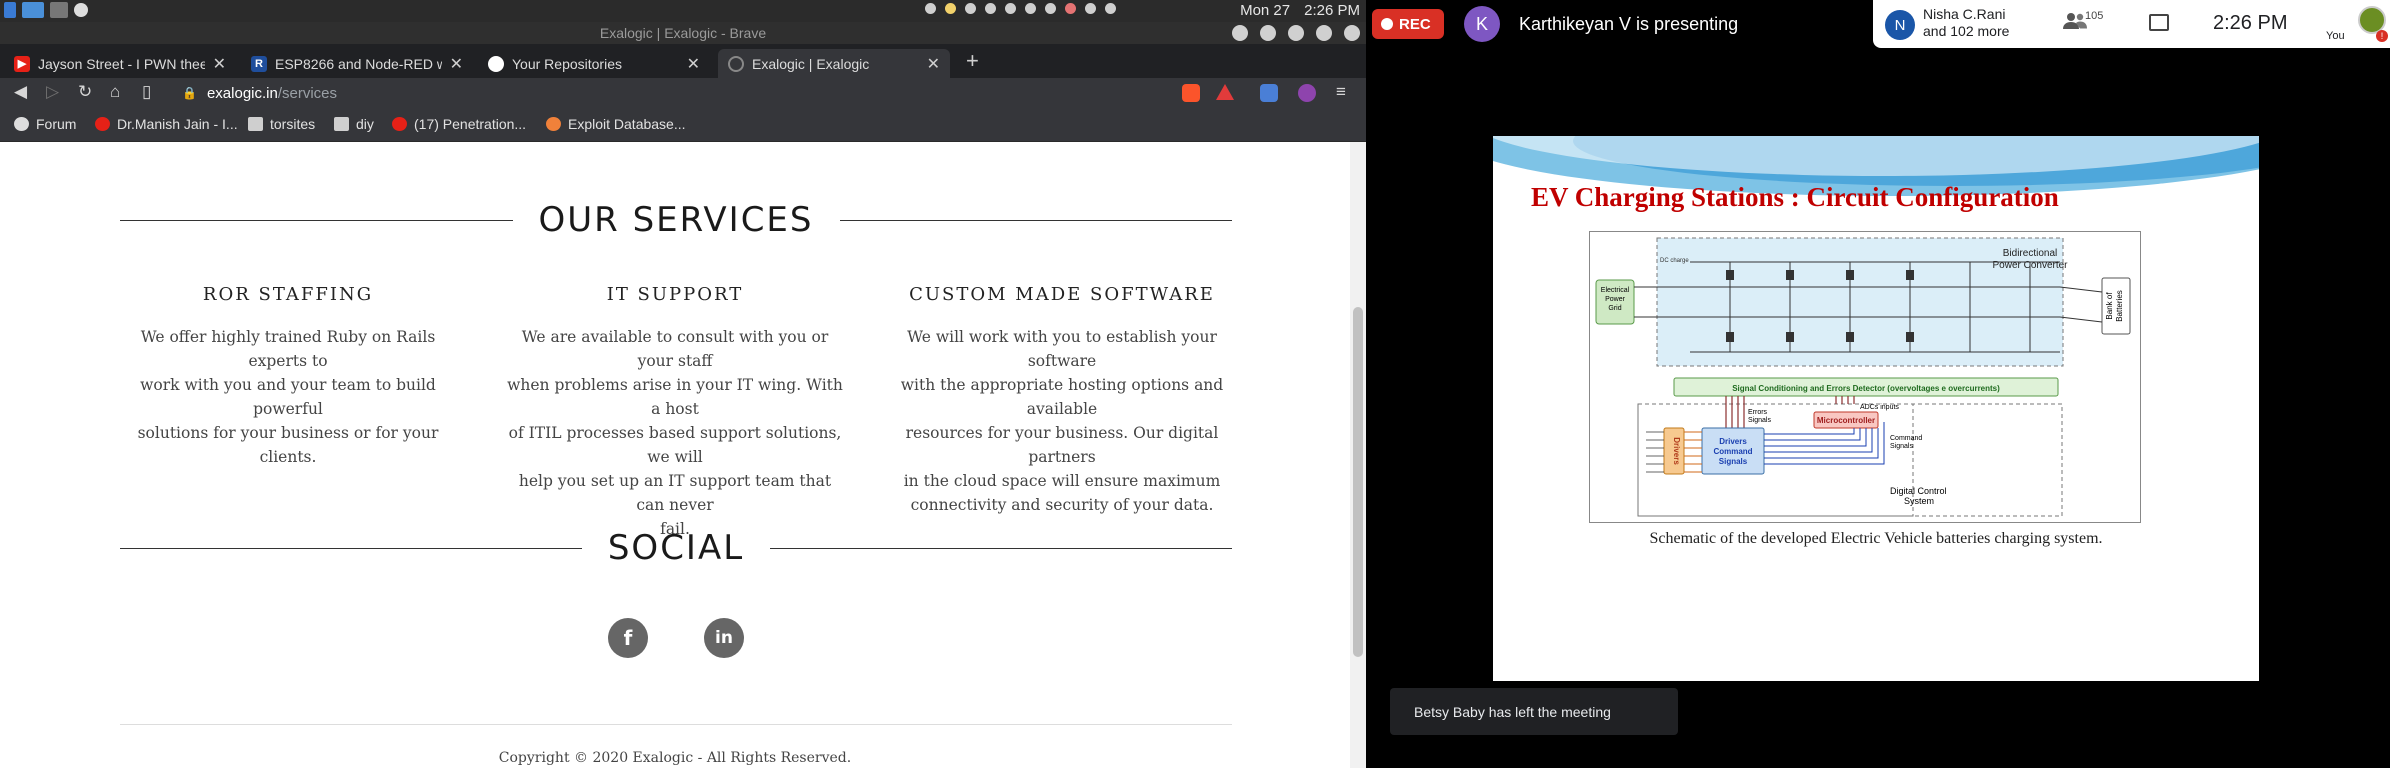 This screenshot has width=2390, height=768. What do you see at coordinates (1655, 452) in the screenshot?
I see `gate-output-lines` at bounding box center [1655, 452].